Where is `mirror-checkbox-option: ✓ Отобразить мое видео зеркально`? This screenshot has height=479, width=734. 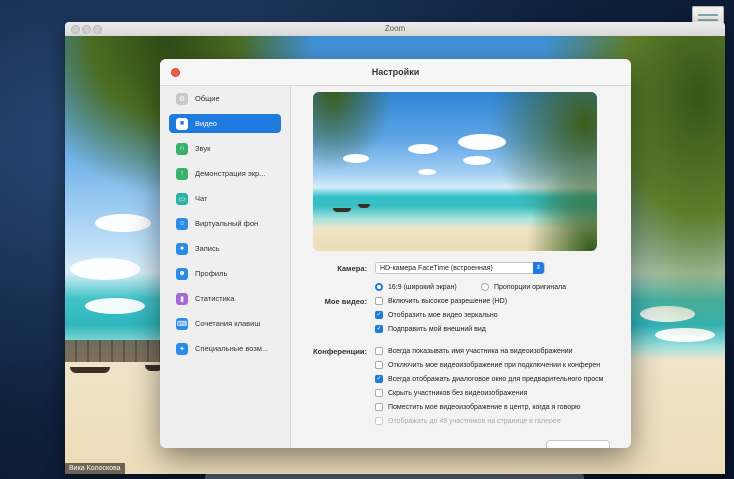
mirror-checkbox-option: ✓ Отобразить мое видео зеркально is located at coordinates (436, 315).